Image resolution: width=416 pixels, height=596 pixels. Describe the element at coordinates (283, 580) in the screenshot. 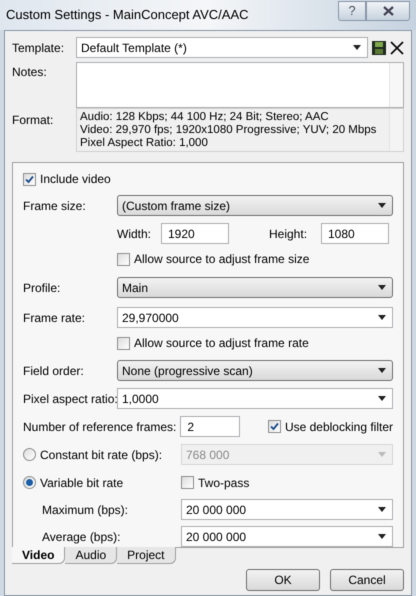

I see `dialog-button: OK` at that location.